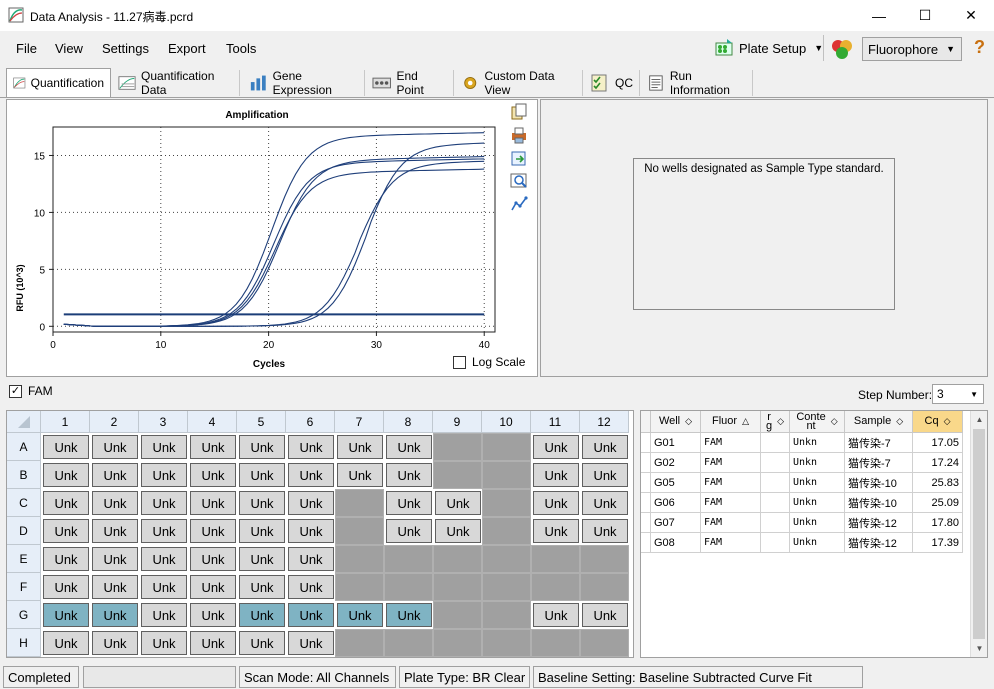 The height and width of the screenshot is (689, 994). Describe the element at coordinates (519, 112) in the screenshot. I see `copy-icon` at that location.